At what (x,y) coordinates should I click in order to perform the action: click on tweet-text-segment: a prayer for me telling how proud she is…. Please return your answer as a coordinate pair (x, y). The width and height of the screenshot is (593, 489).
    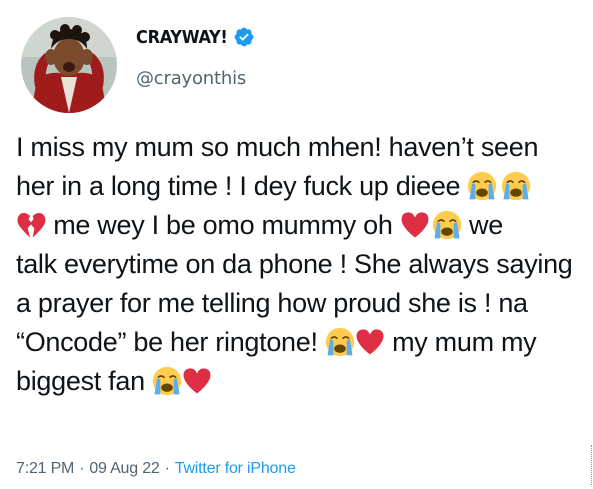
    Looking at the image, I should click on (272, 303).